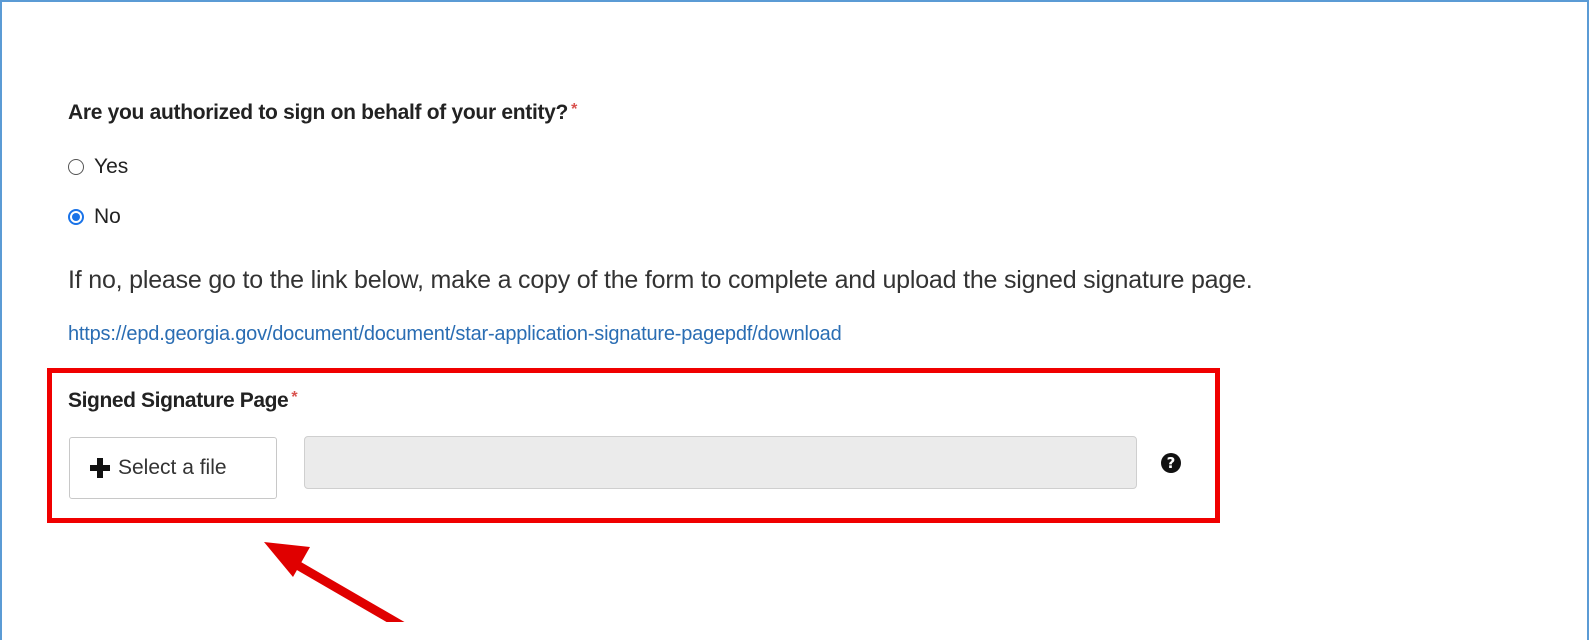 This screenshot has height=640, width=1591. I want to click on radio-label-no: No, so click(107, 216).